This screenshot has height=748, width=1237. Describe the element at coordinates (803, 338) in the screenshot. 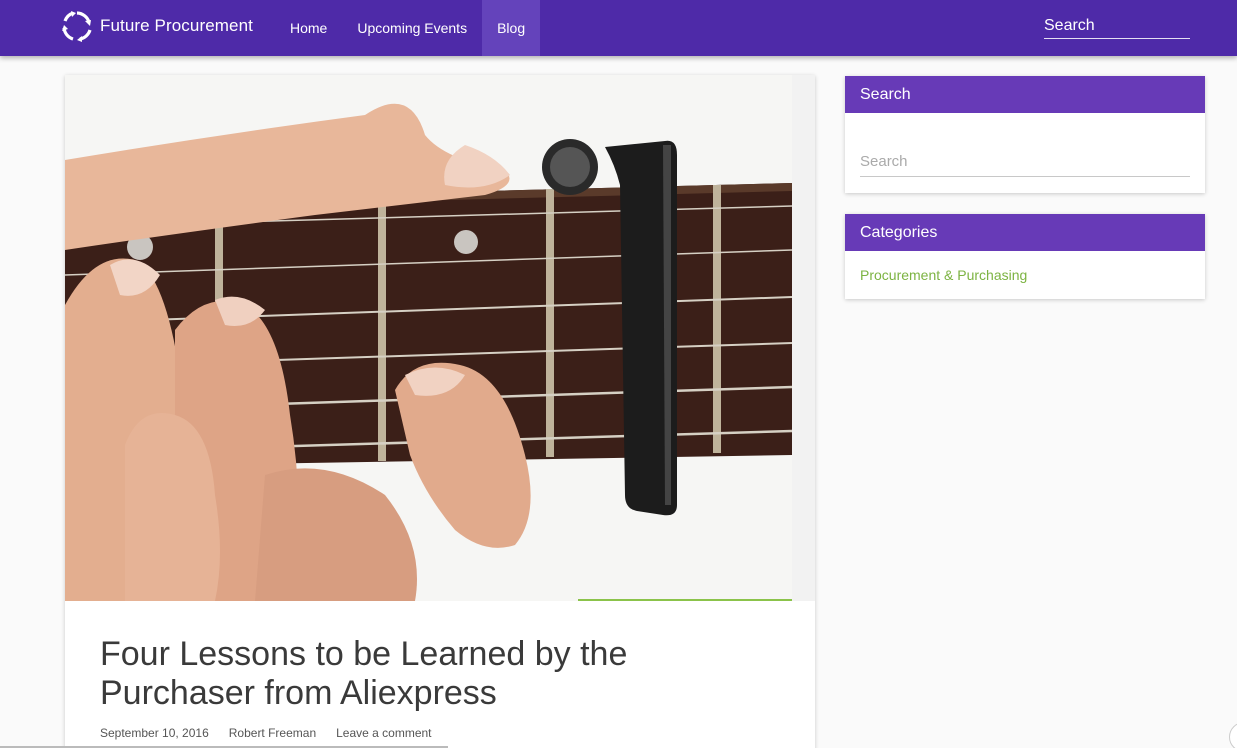

I see `image-side-strip` at that location.